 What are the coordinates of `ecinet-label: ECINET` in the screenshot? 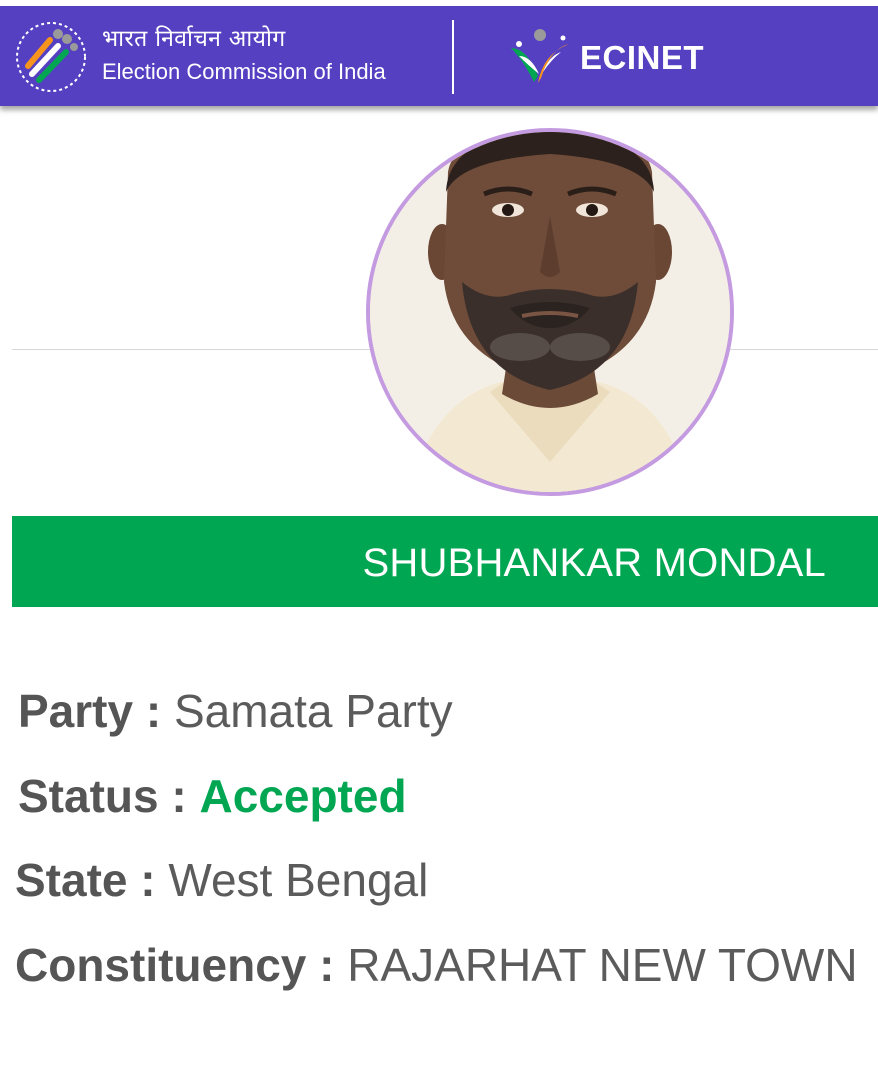 It's located at (642, 57).